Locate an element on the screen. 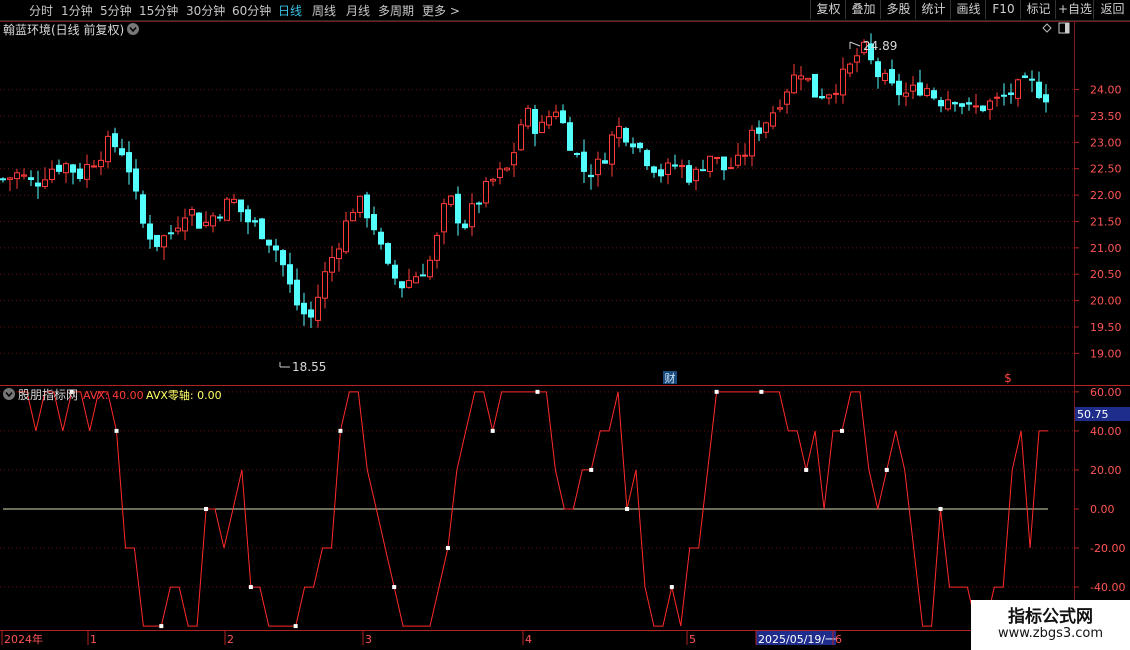 The height and width of the screenshot is (650, 1130). price-tick-label: 20.00 is located at coordinates (1106, 301).